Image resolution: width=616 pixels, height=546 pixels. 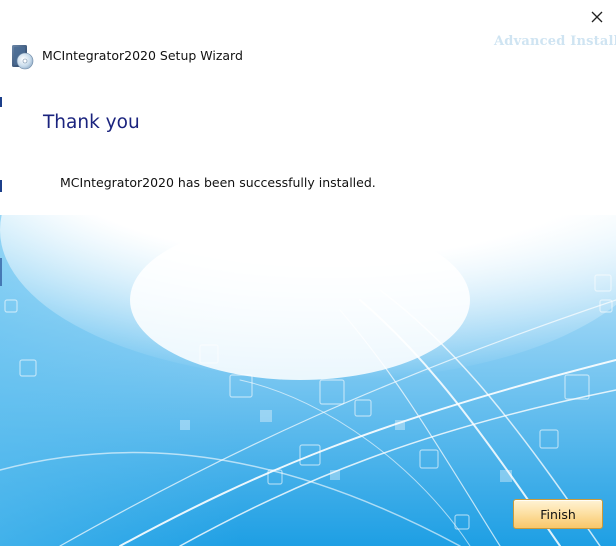 I want to click on window-title: MCIntegrator2020 Setup Wizard, so click(x=142, y=55).